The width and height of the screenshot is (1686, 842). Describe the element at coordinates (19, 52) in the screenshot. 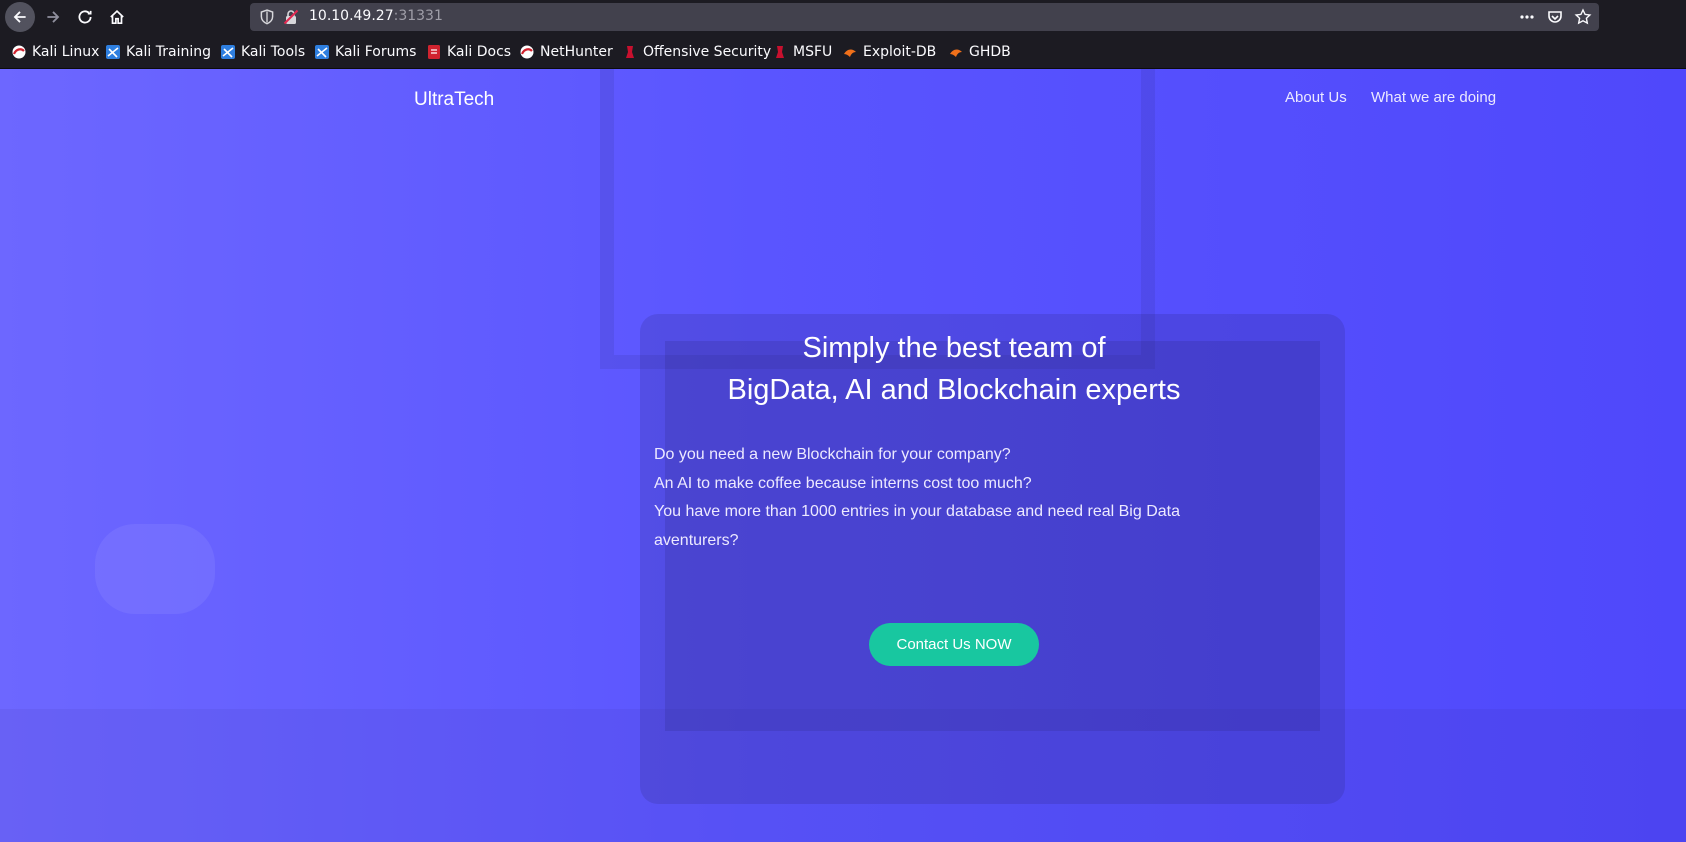

I see `kali-icon` at that location.